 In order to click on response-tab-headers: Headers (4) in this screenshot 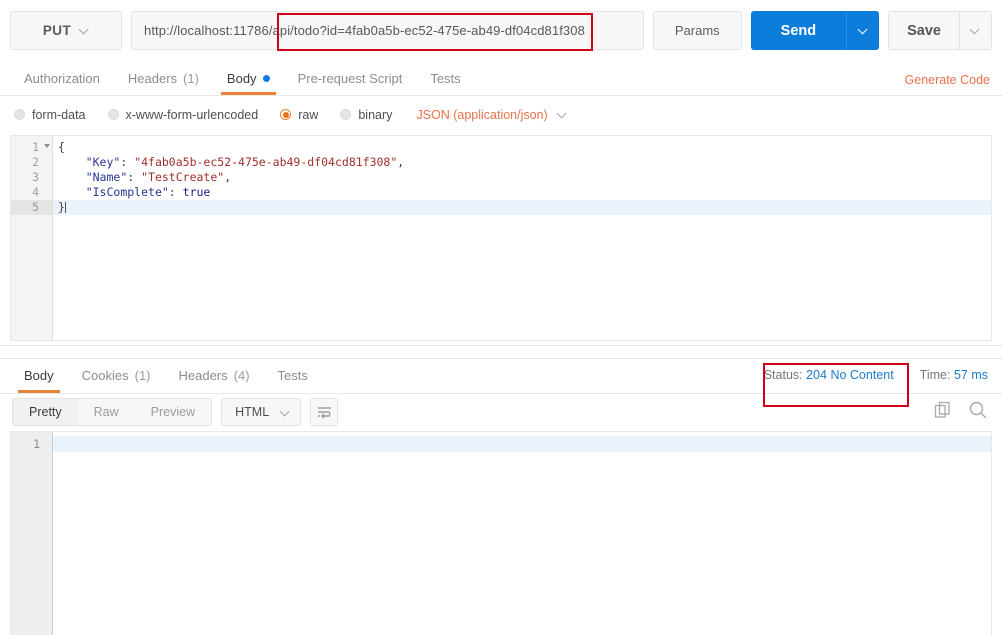, I will do `click(214, 376)`.